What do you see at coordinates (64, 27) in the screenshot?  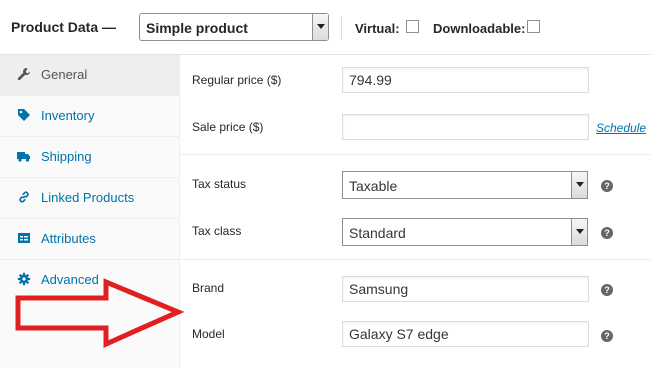 I see `product-data-title: Product Data —` at bounding box center [64, 27].